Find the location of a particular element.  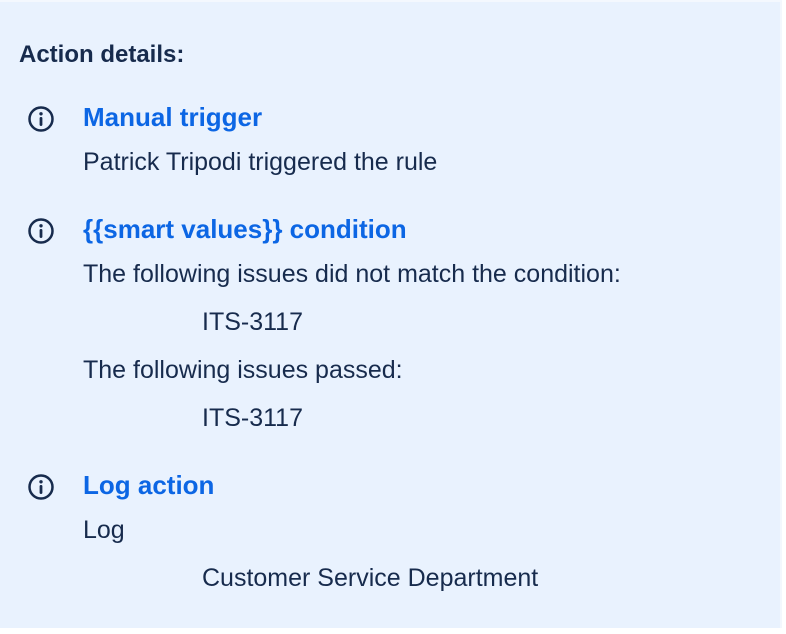

action-title-smart-values-condition: {{smart values}} condition is located at coordinates (245, 229).